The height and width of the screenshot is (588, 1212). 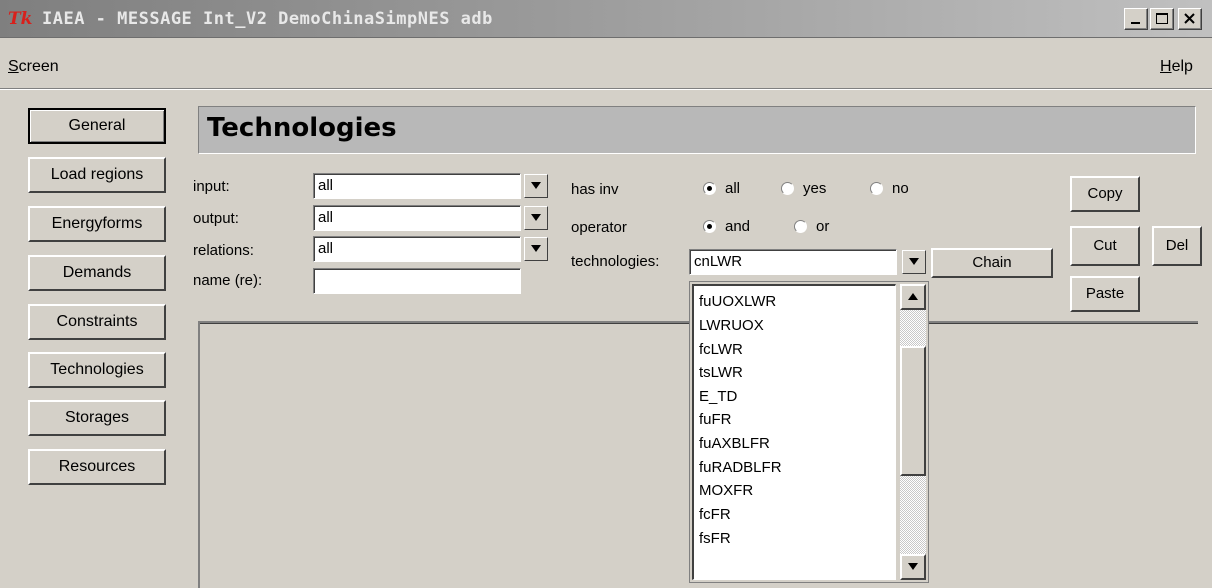 What do you see at coordinates (228, 280) in the screenshot?
I see `name-re-label: name (re):` at bounding box center [228, 280].